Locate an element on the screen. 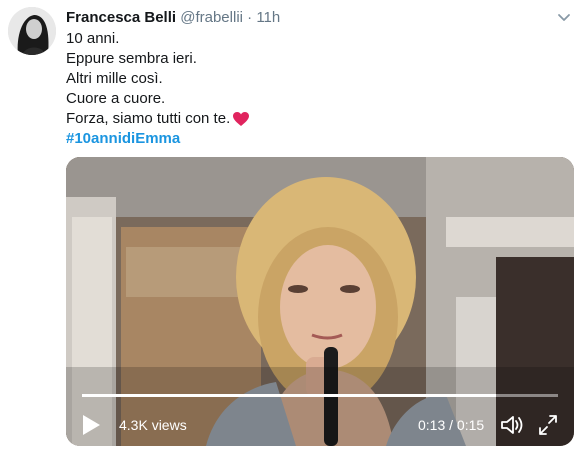 The height and width of the screenshot is (450, 586). tweet-header: Francesca Belli @frabellii · 11h is located at coordinates (173, 18).